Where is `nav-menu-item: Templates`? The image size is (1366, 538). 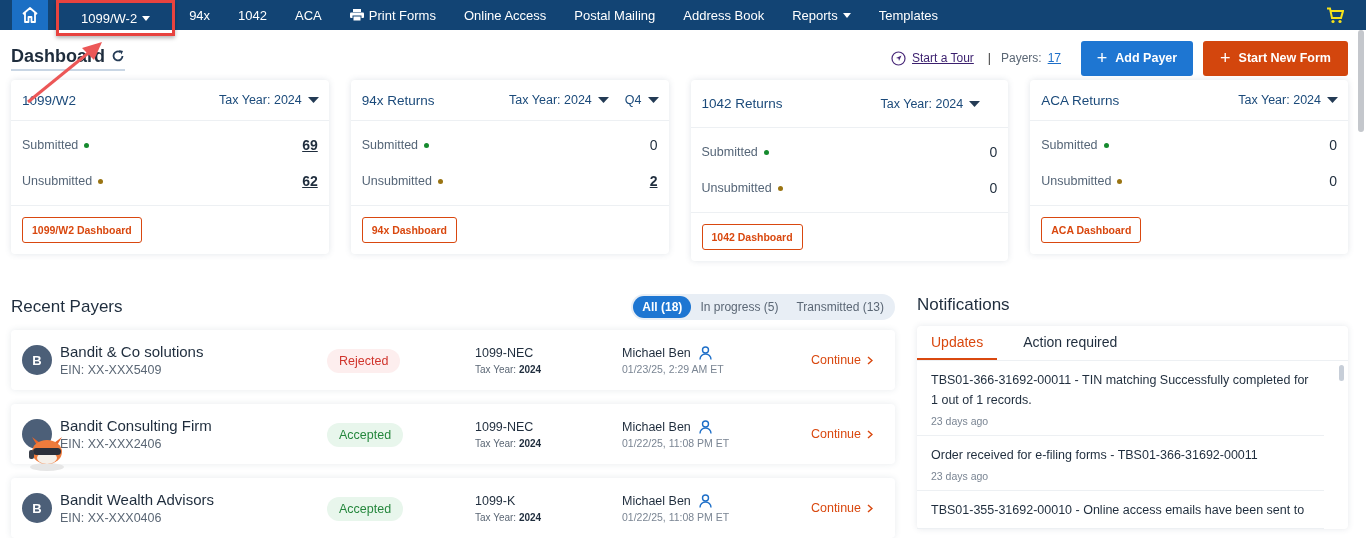
nav-menu-item: Templates is located at coordinates (908, 15).